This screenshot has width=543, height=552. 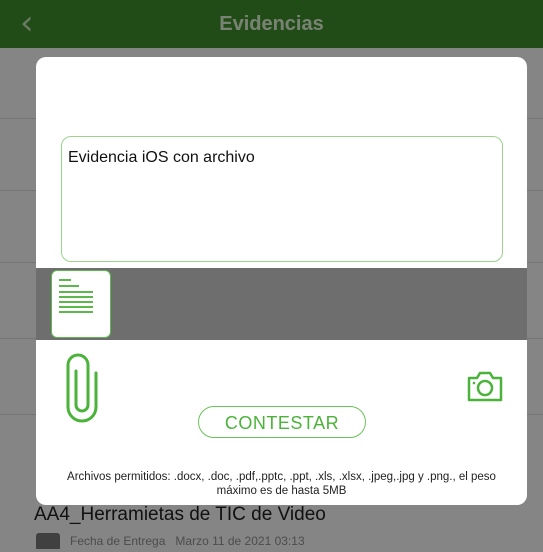 What do you see at coordinates (82, 388) in the screenshot?
I see `paperclip-icon` at bounding box center [82, 388].